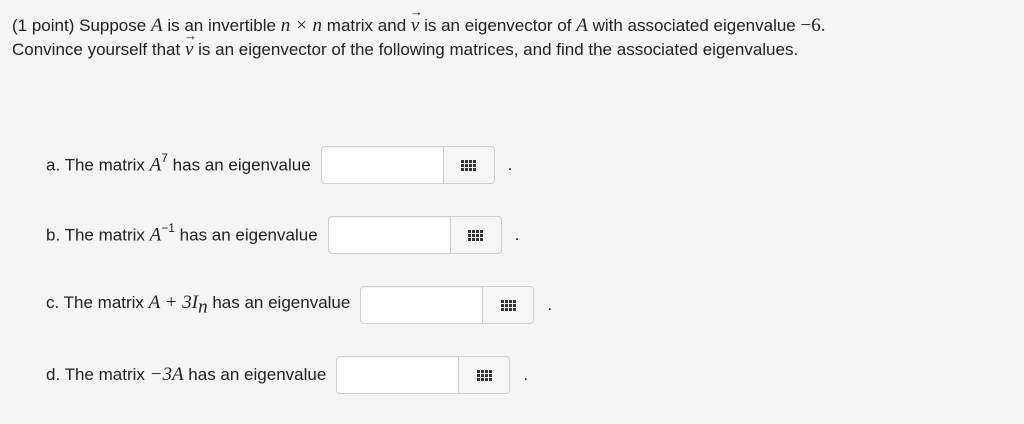 The image size is (1024, 424). I want to click on part-d: d. The matrix −3A has an eigenvalue ., so click(287, 375).